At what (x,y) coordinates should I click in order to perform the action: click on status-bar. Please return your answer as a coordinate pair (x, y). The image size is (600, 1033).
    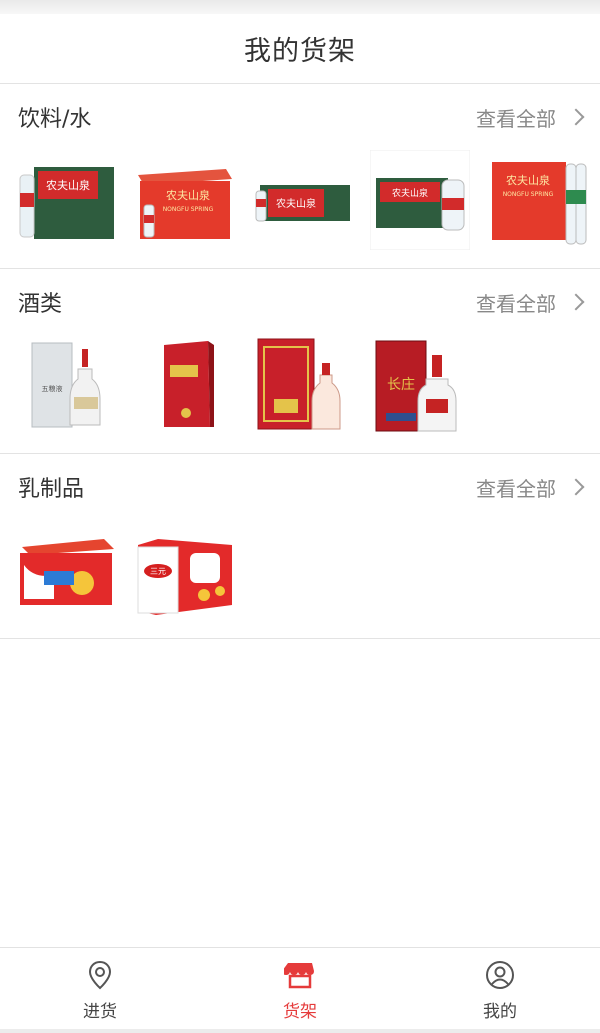
    Looking at the image, I should click on (300, 7).